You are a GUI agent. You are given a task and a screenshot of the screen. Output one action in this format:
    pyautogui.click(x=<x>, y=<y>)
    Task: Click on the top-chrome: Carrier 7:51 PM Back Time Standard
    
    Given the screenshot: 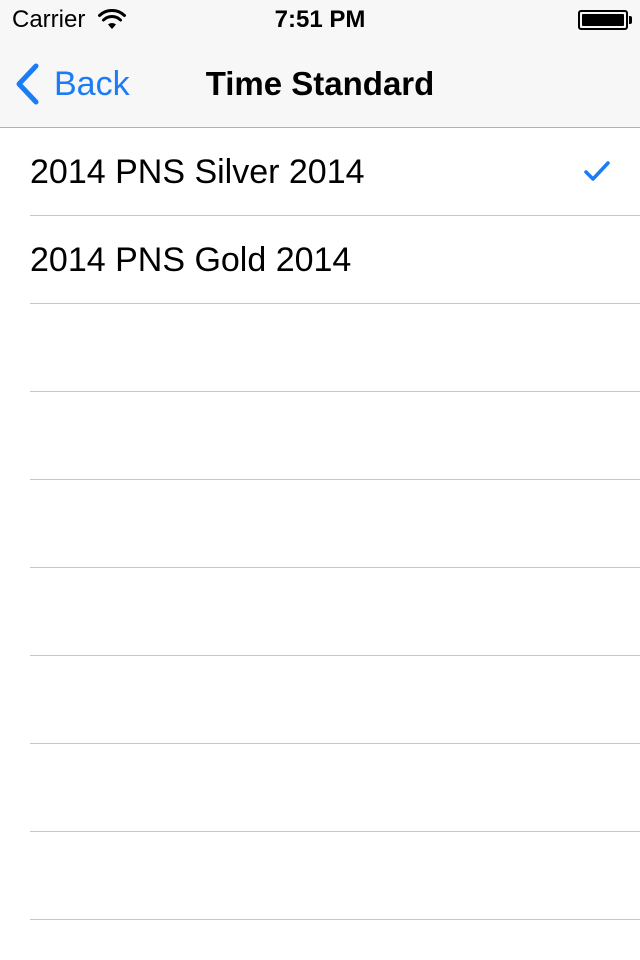 What is the action you would take?
    pyautogui.click(x=320, y=64)
    